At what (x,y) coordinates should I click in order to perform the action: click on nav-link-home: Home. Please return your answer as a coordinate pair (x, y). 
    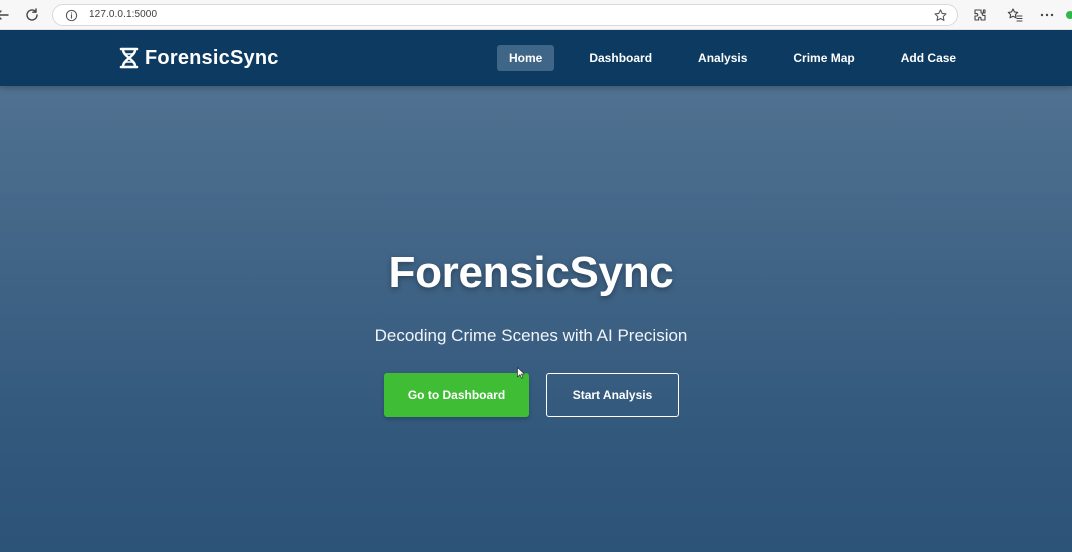
    Looking at the image, I should click on (526, 58).